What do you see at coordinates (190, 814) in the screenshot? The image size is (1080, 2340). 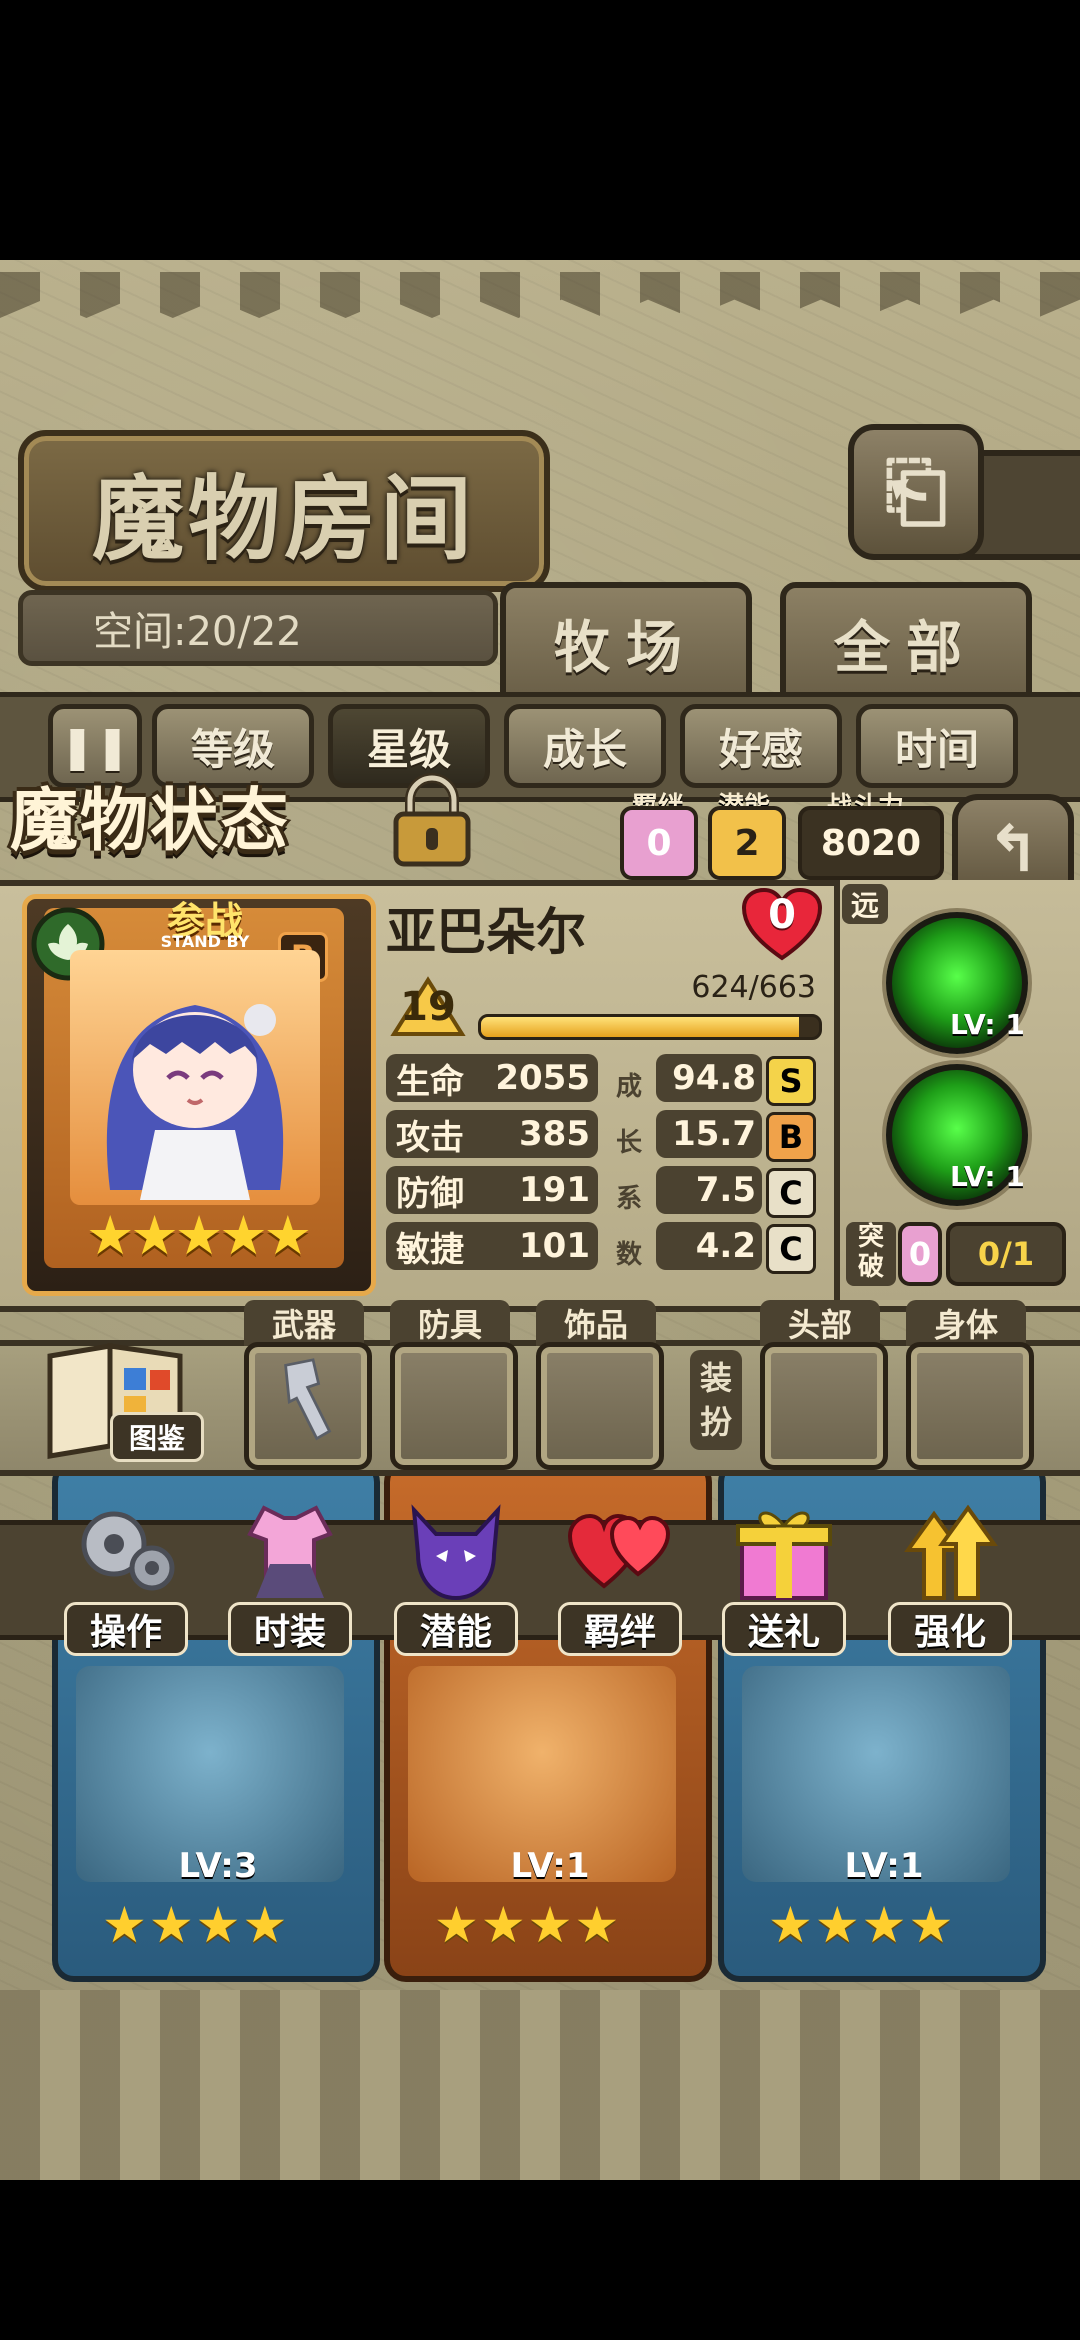 I see `status-title: 魔物状态` at bounding box center [190, 814].